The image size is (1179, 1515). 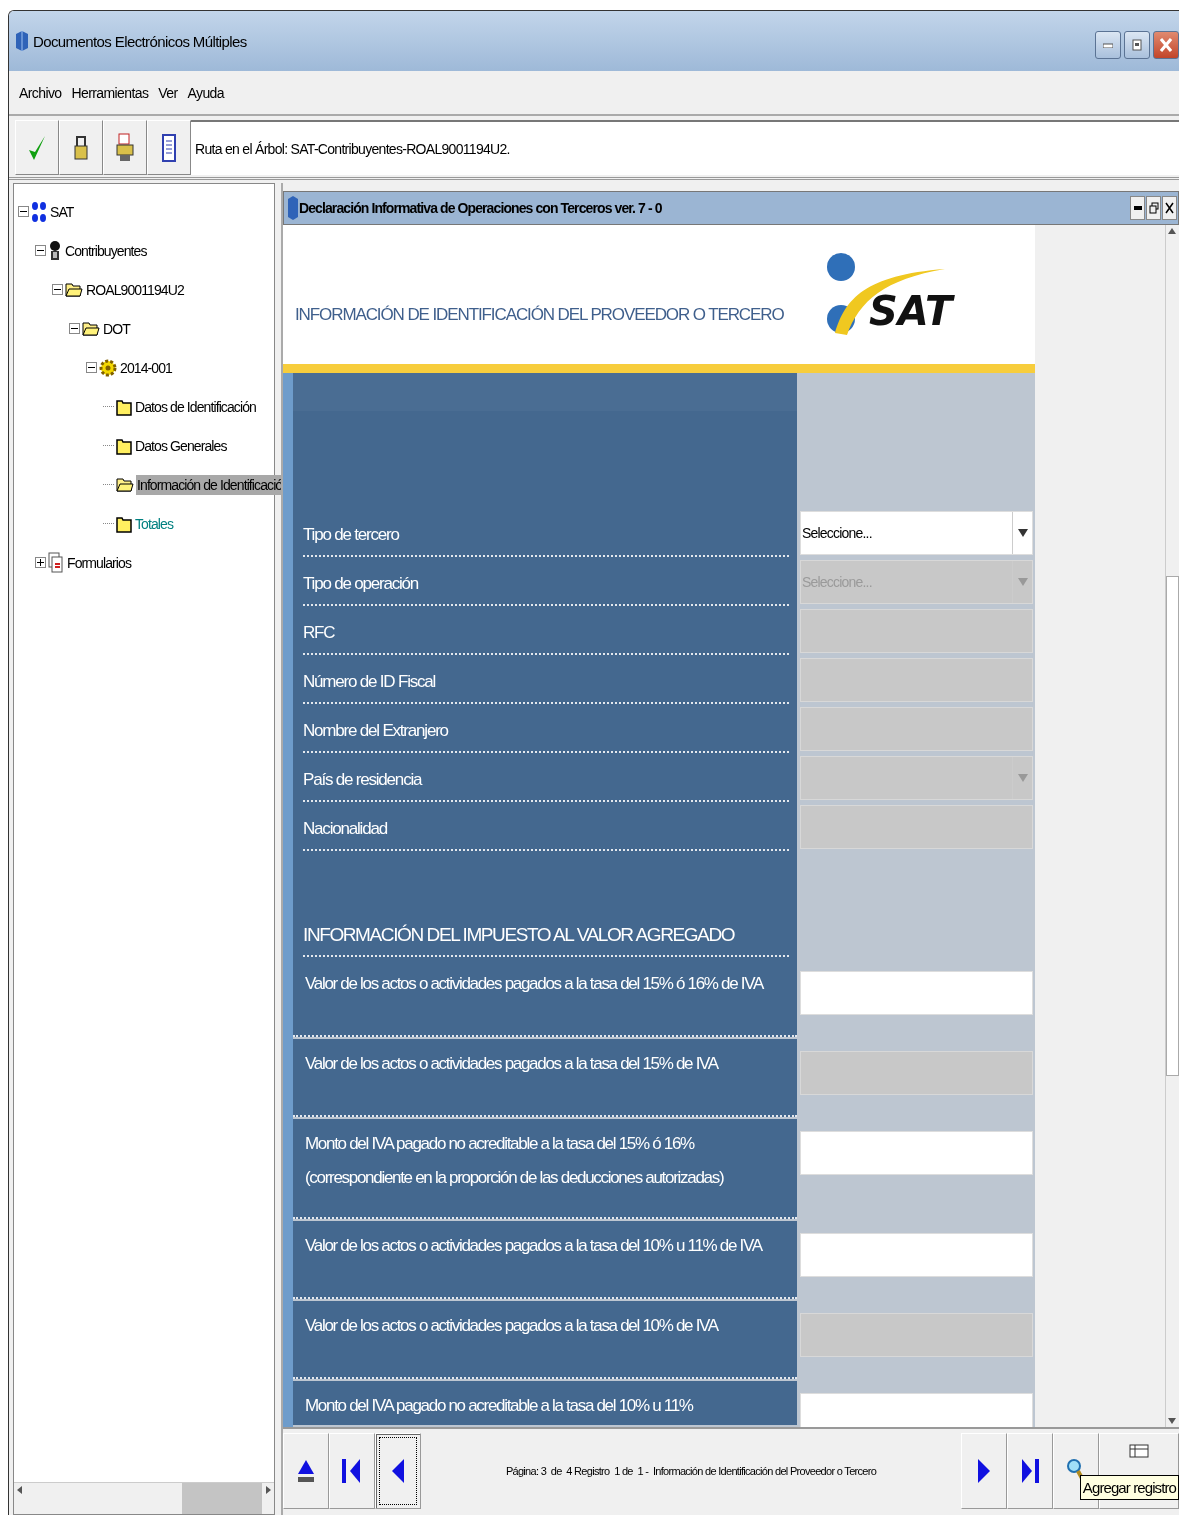 What do you see at coordinates (154, 523) in the screenshot?
I see `tree-item: Totales` at bounding box center [154, 523].